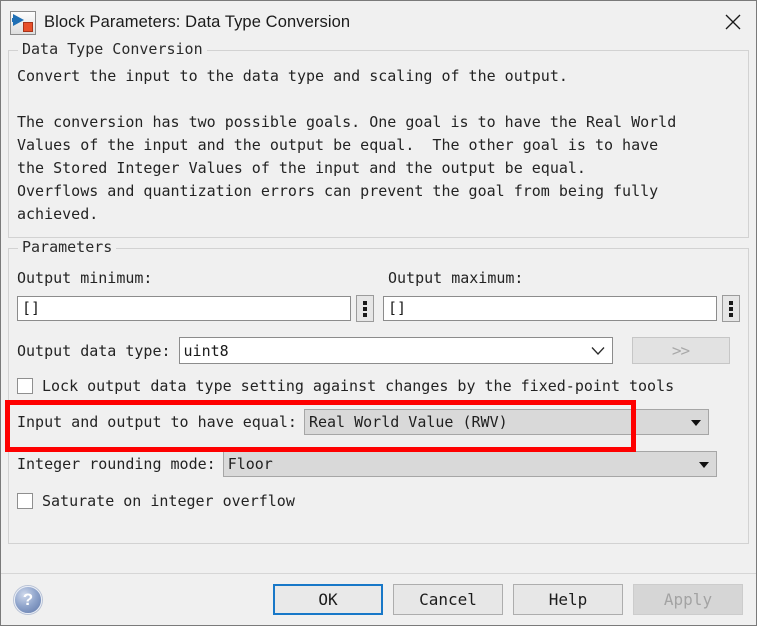 The width and height of the screenshot is (757, 626). What do you see at coordinates (157, 422) in the screenshot?
I see `input-output-equal-label: Input and output to have equal:` at bounding box center [157, 422].